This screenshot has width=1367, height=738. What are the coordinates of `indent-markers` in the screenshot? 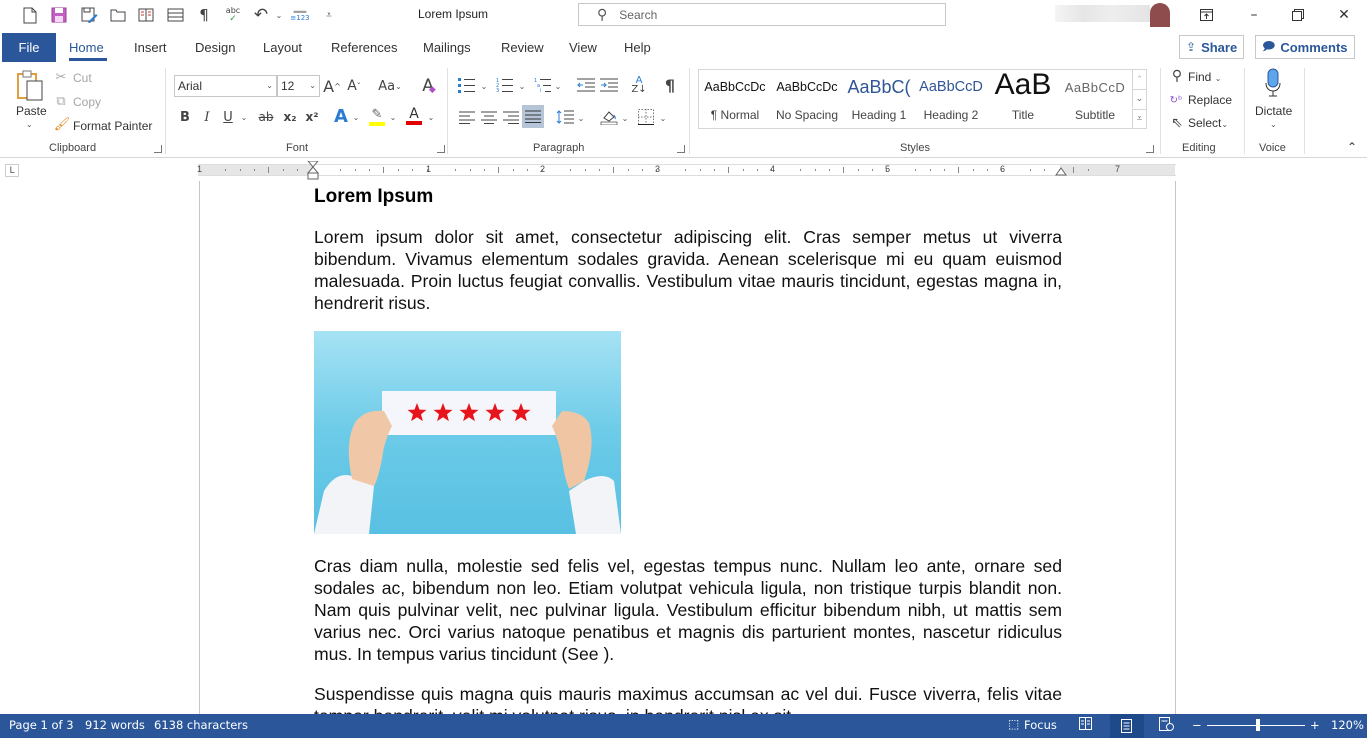 It's located at (313, 172).